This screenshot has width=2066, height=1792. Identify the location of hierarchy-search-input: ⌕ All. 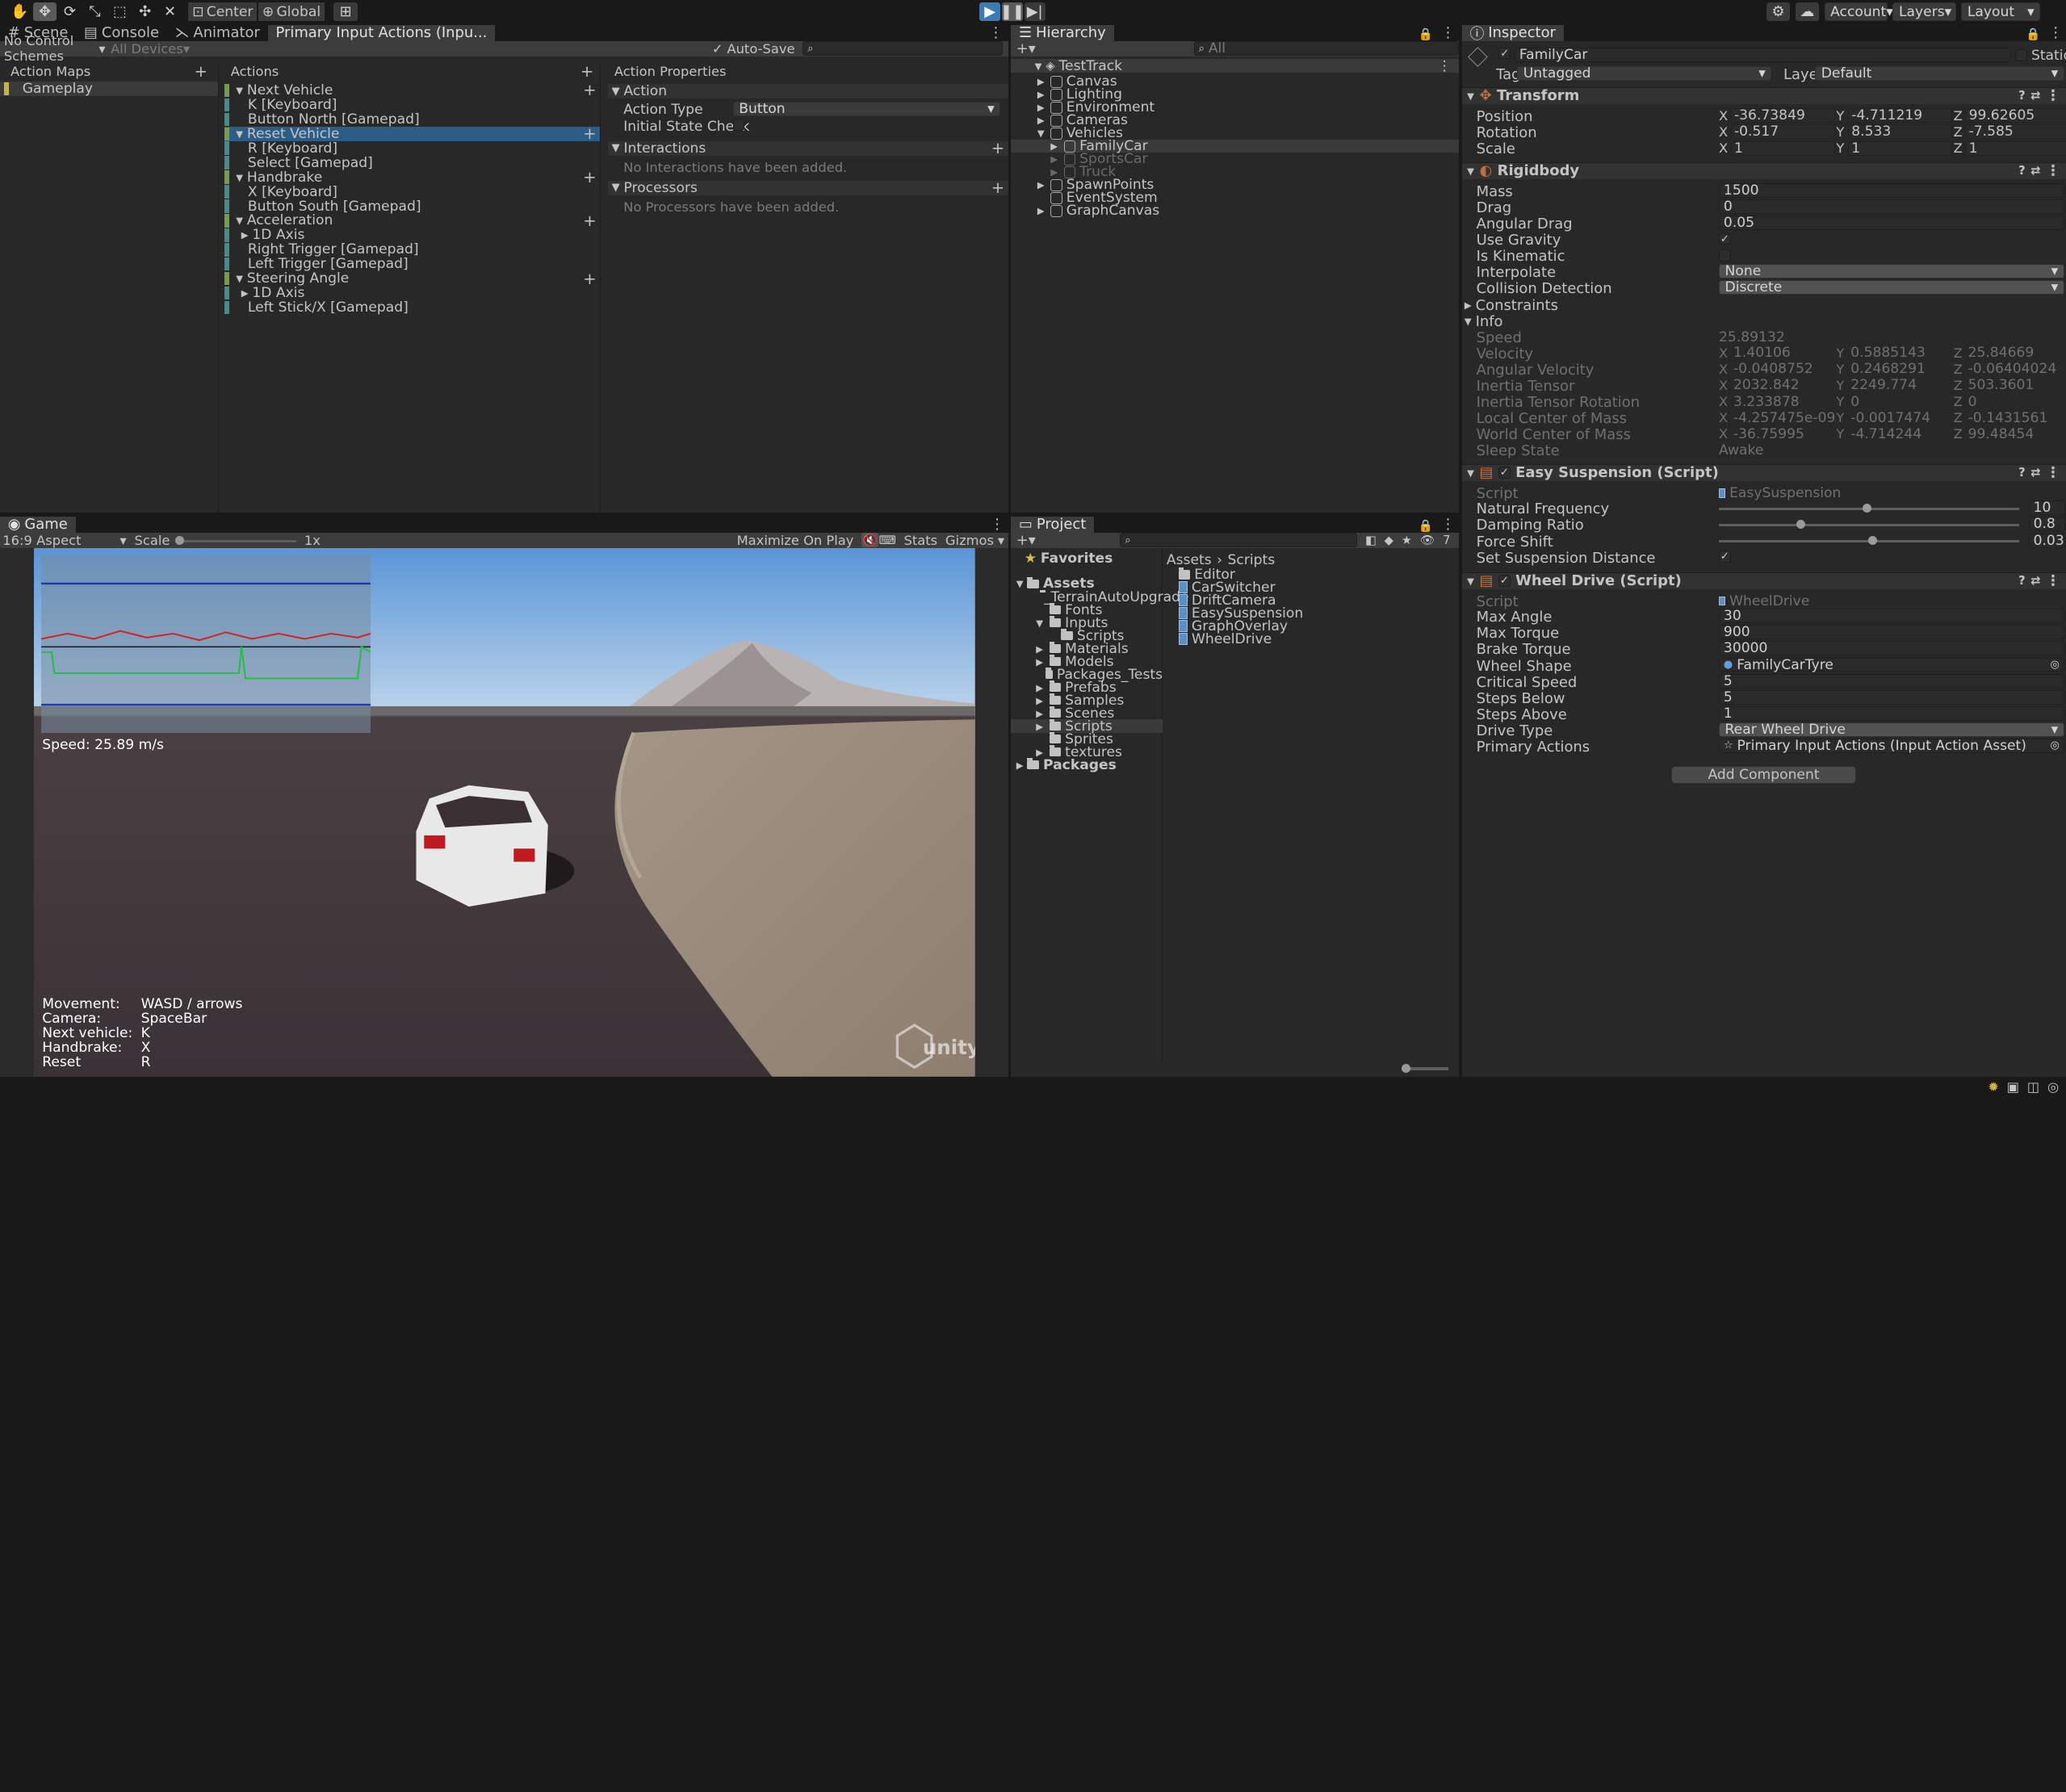
(1327, 48).